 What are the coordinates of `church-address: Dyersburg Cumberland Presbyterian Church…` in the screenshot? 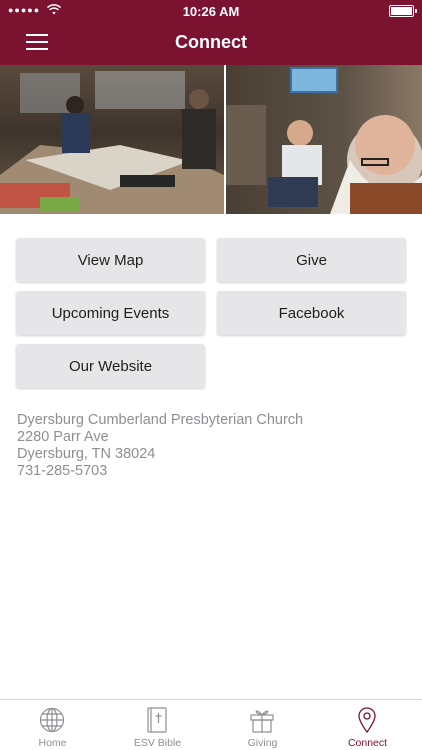 It's located at (160, 446).